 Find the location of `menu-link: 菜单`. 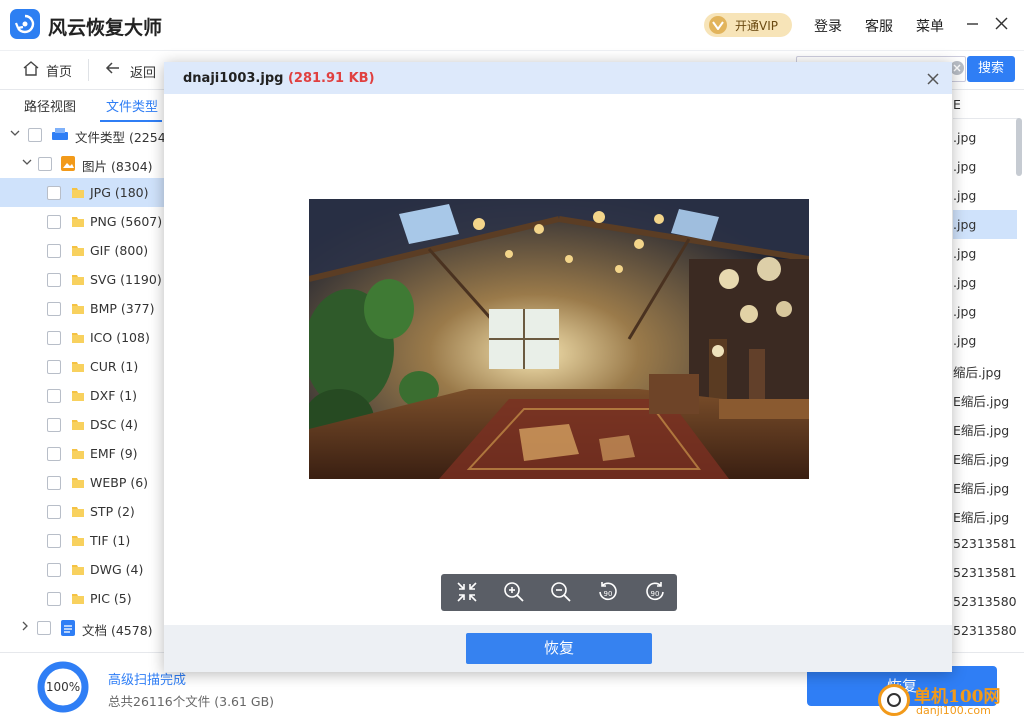

menu-link: 菜单 is located at coordinates (930, 26).